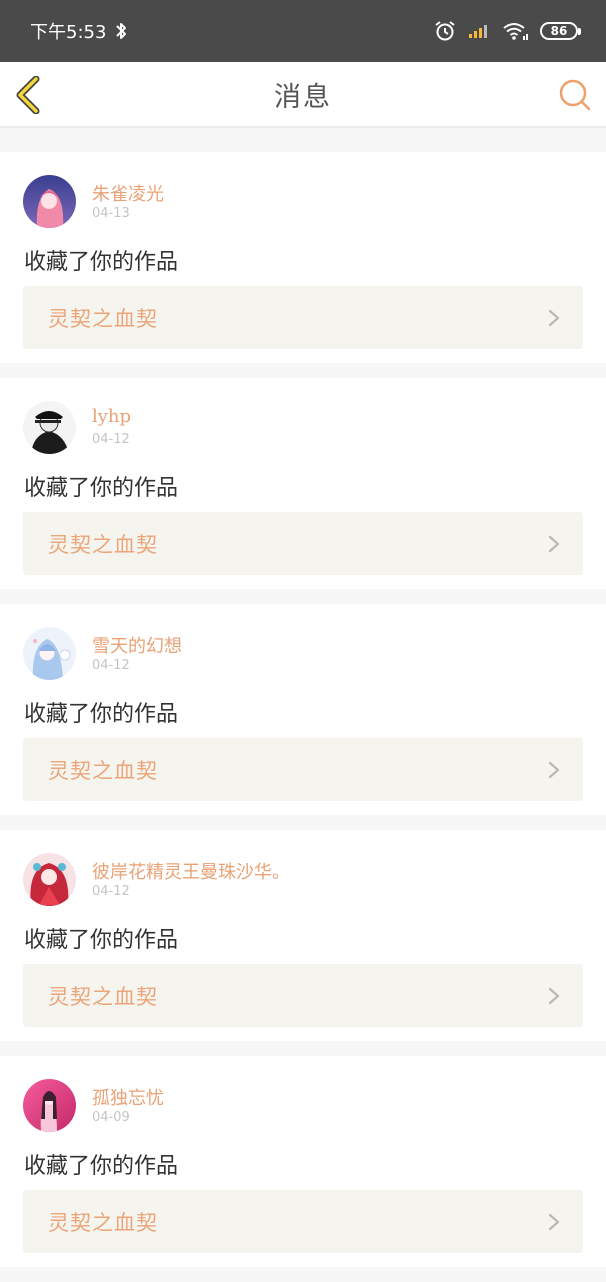 The height and width of the screenshot is (1282, 606). I want to click on bluetooth-icon, so click(121, 31).